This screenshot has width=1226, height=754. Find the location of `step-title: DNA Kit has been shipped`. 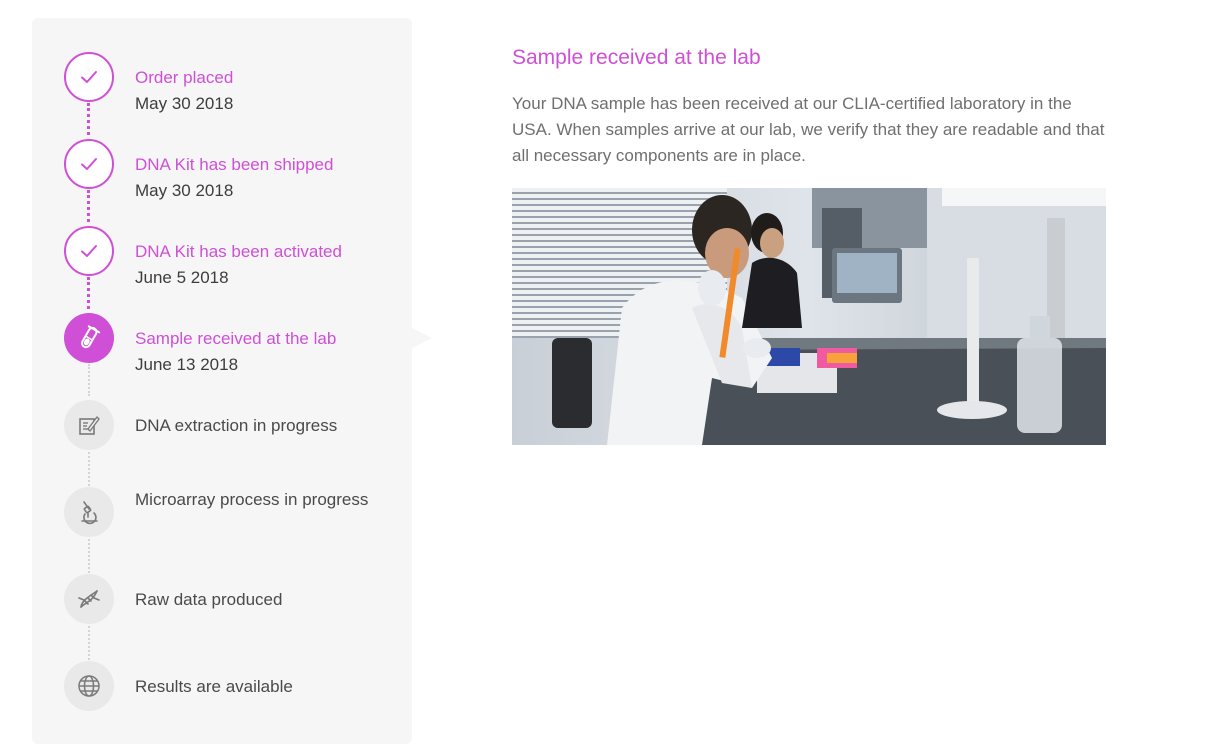

step-title: DNA Kit has been shipped is located at coordinates (234, 164).